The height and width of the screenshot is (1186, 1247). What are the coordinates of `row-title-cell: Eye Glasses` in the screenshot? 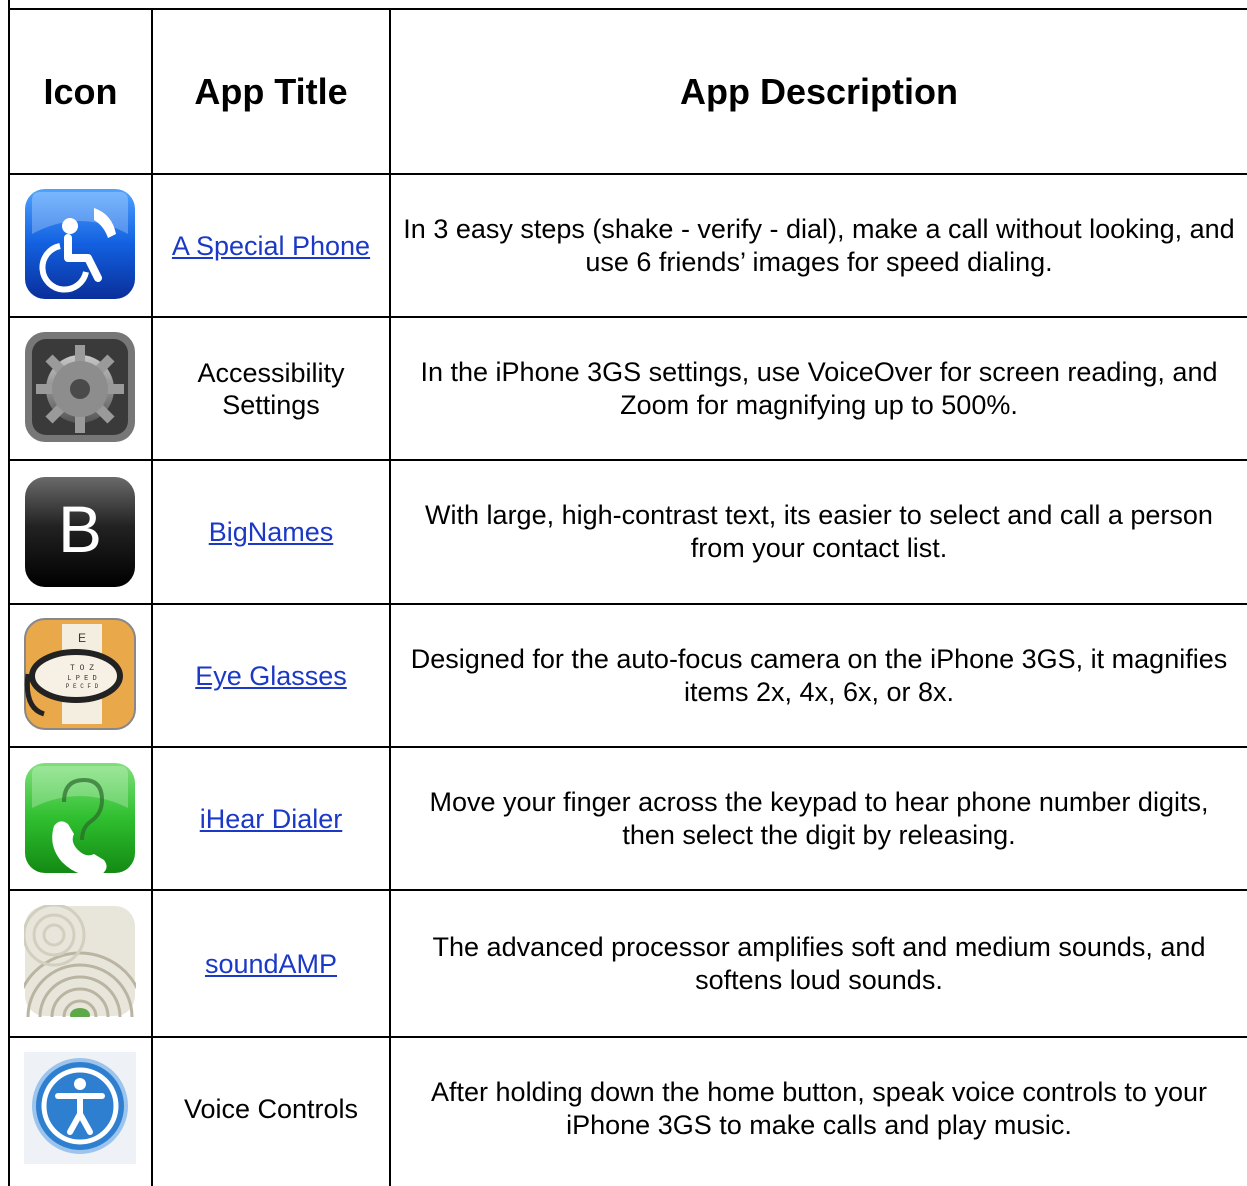 It's located at (271, 675).